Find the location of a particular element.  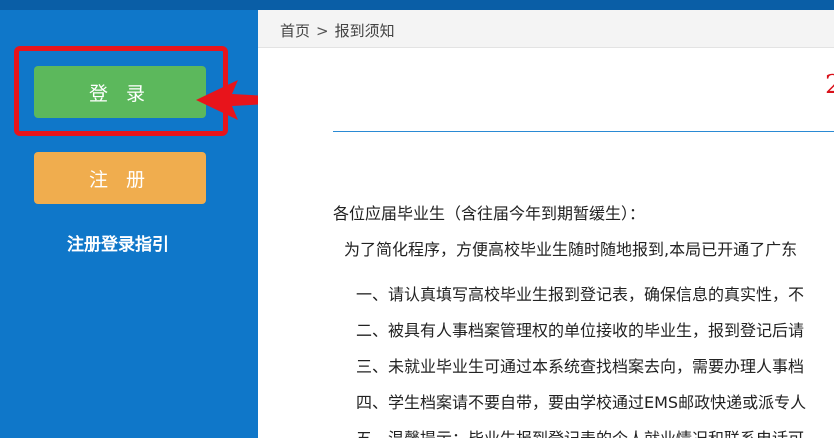

breadcrumb-bar: 首页 > 报到须知 is located at coordinates (546, 29).